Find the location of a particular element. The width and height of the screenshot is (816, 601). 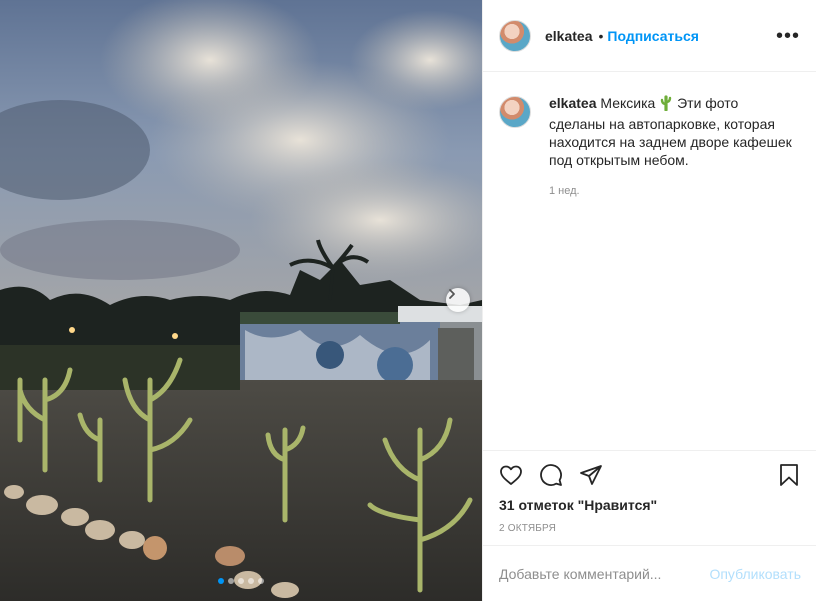

publish-button: Опубликовать is located at coordinates (755, 574).